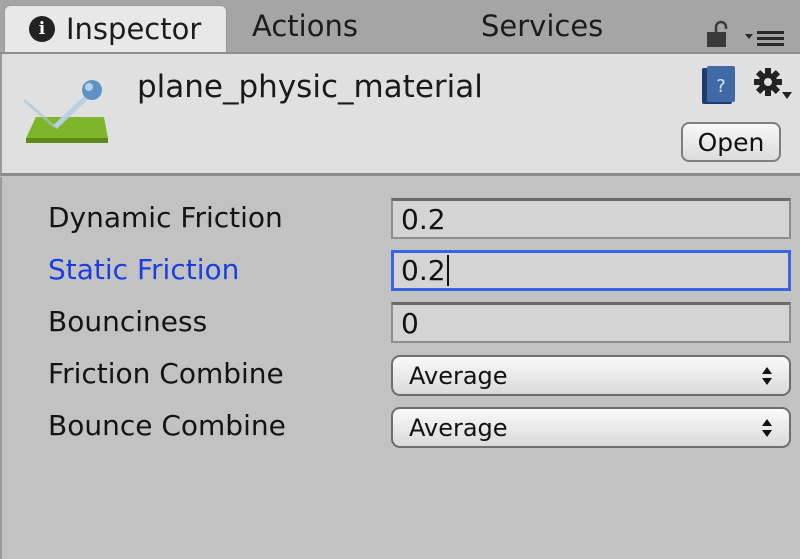 The height and width of the screenshot is (559, 800). What do you see at coordinates (591, 322) in the screenshot?
I see `bounciness-field: 0` at bounding box center [591, 322].